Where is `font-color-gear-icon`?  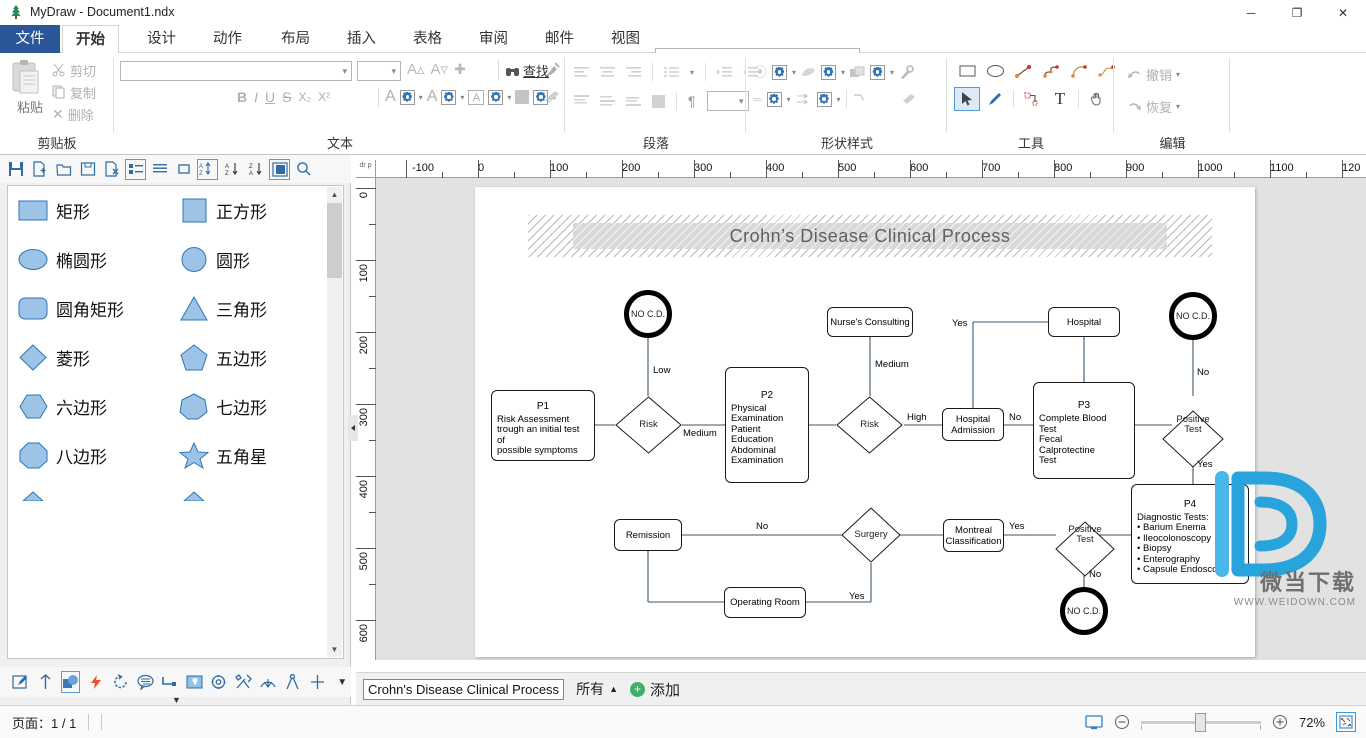
font-color-gear-icon is located at coordinates (407, 97).